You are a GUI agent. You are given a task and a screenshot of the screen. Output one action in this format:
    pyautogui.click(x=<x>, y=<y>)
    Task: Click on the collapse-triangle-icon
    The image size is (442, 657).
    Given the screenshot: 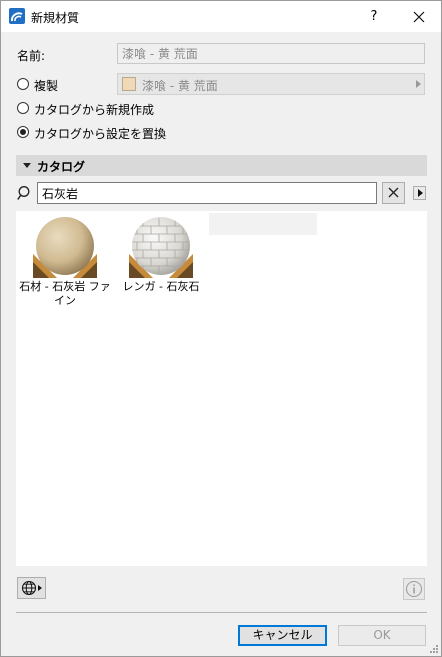 What is the action you would take?
    pyautogui.click(x=27, y=165)
    